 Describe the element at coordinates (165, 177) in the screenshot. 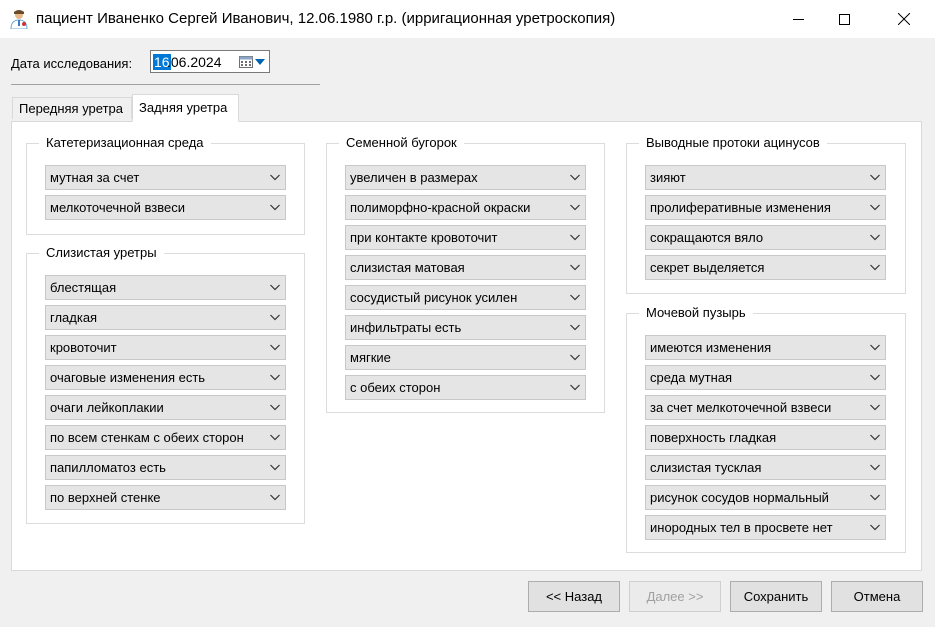

I see `combo-cath-0: мутная за счет` at that location.